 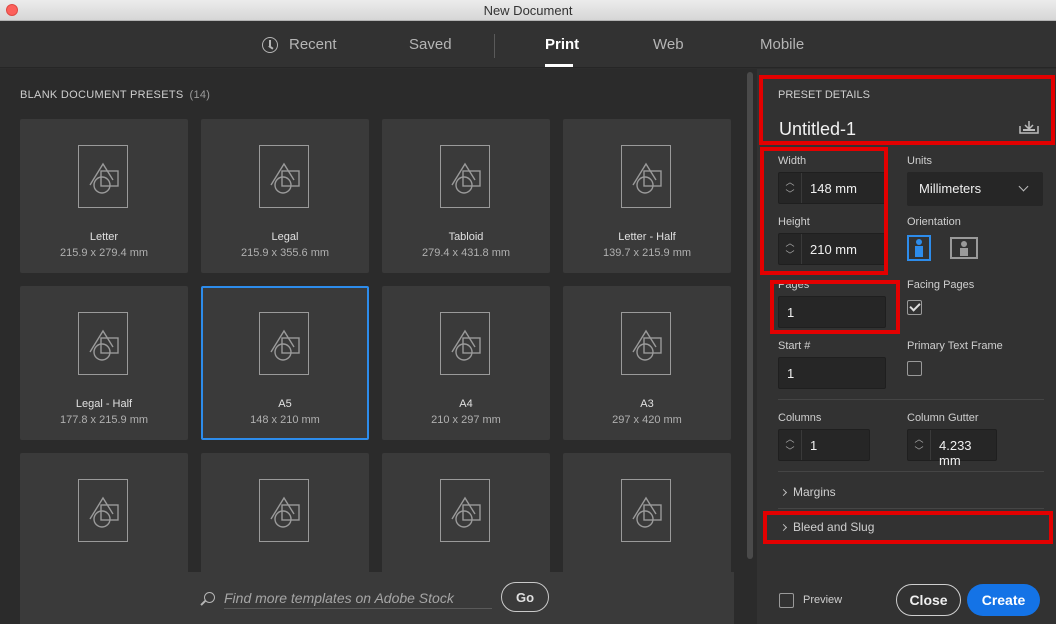 I want to click on stock-search-bar: Go, so click(x=377, y=598).